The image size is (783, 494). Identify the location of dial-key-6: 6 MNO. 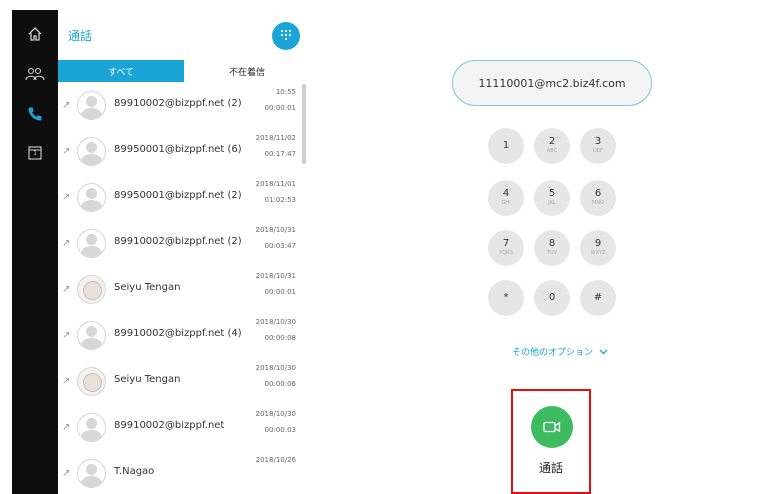
(598, 198).